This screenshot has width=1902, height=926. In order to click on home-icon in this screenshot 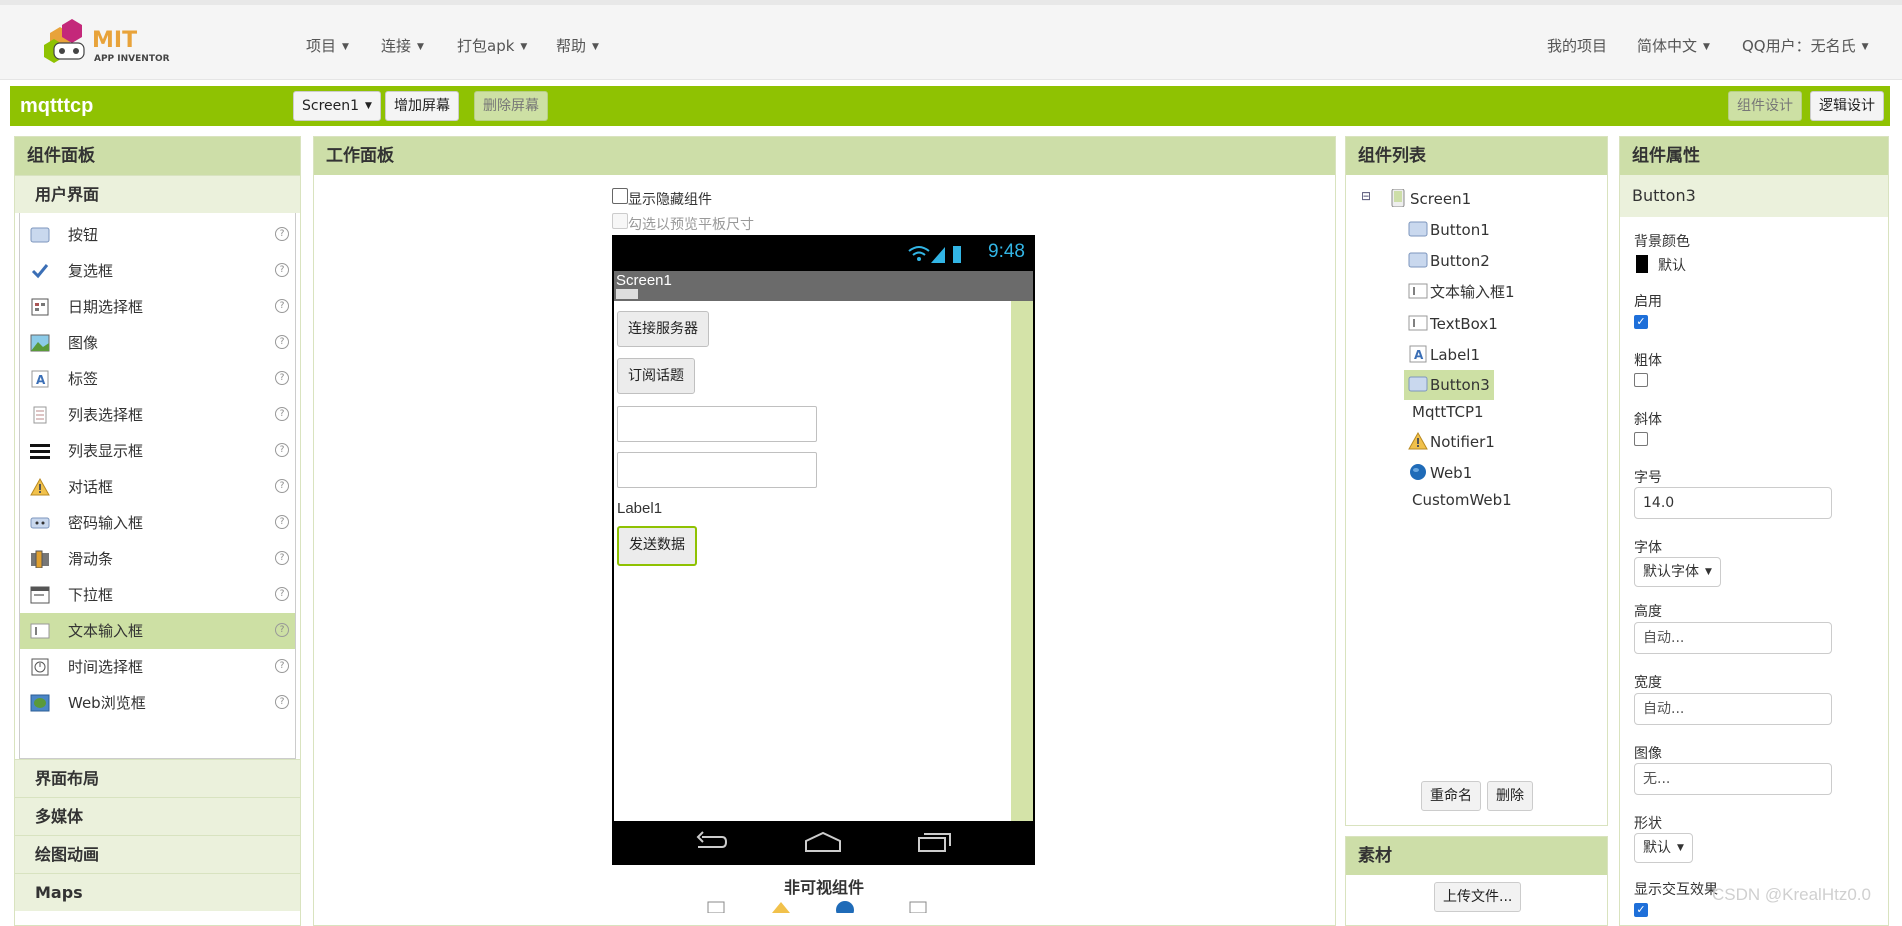, I will do `click(823, 841)`.